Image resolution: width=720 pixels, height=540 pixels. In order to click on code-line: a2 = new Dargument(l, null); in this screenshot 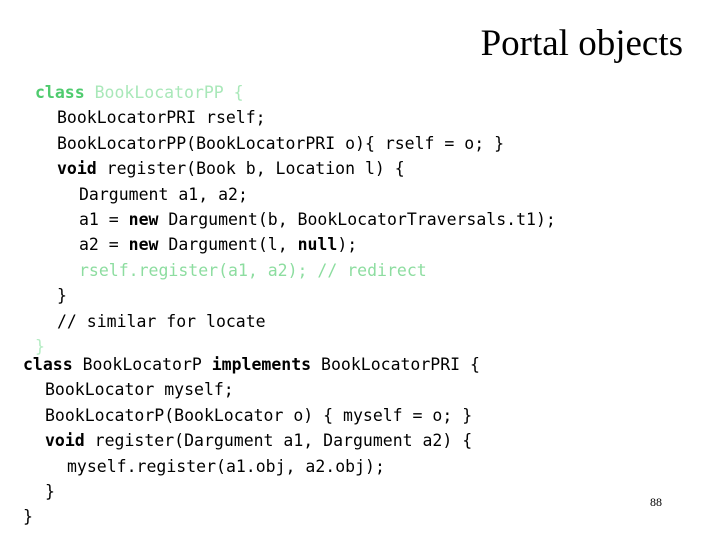, I will do `click(295, 244)`.